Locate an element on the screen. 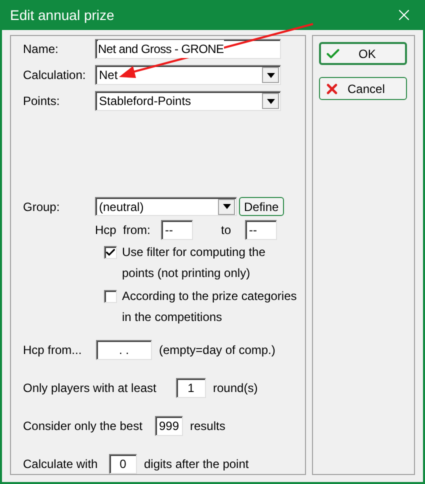 The height and width of the screenshot is (484, 425). dropdown-field: Net is located at coordinates (188, 75).